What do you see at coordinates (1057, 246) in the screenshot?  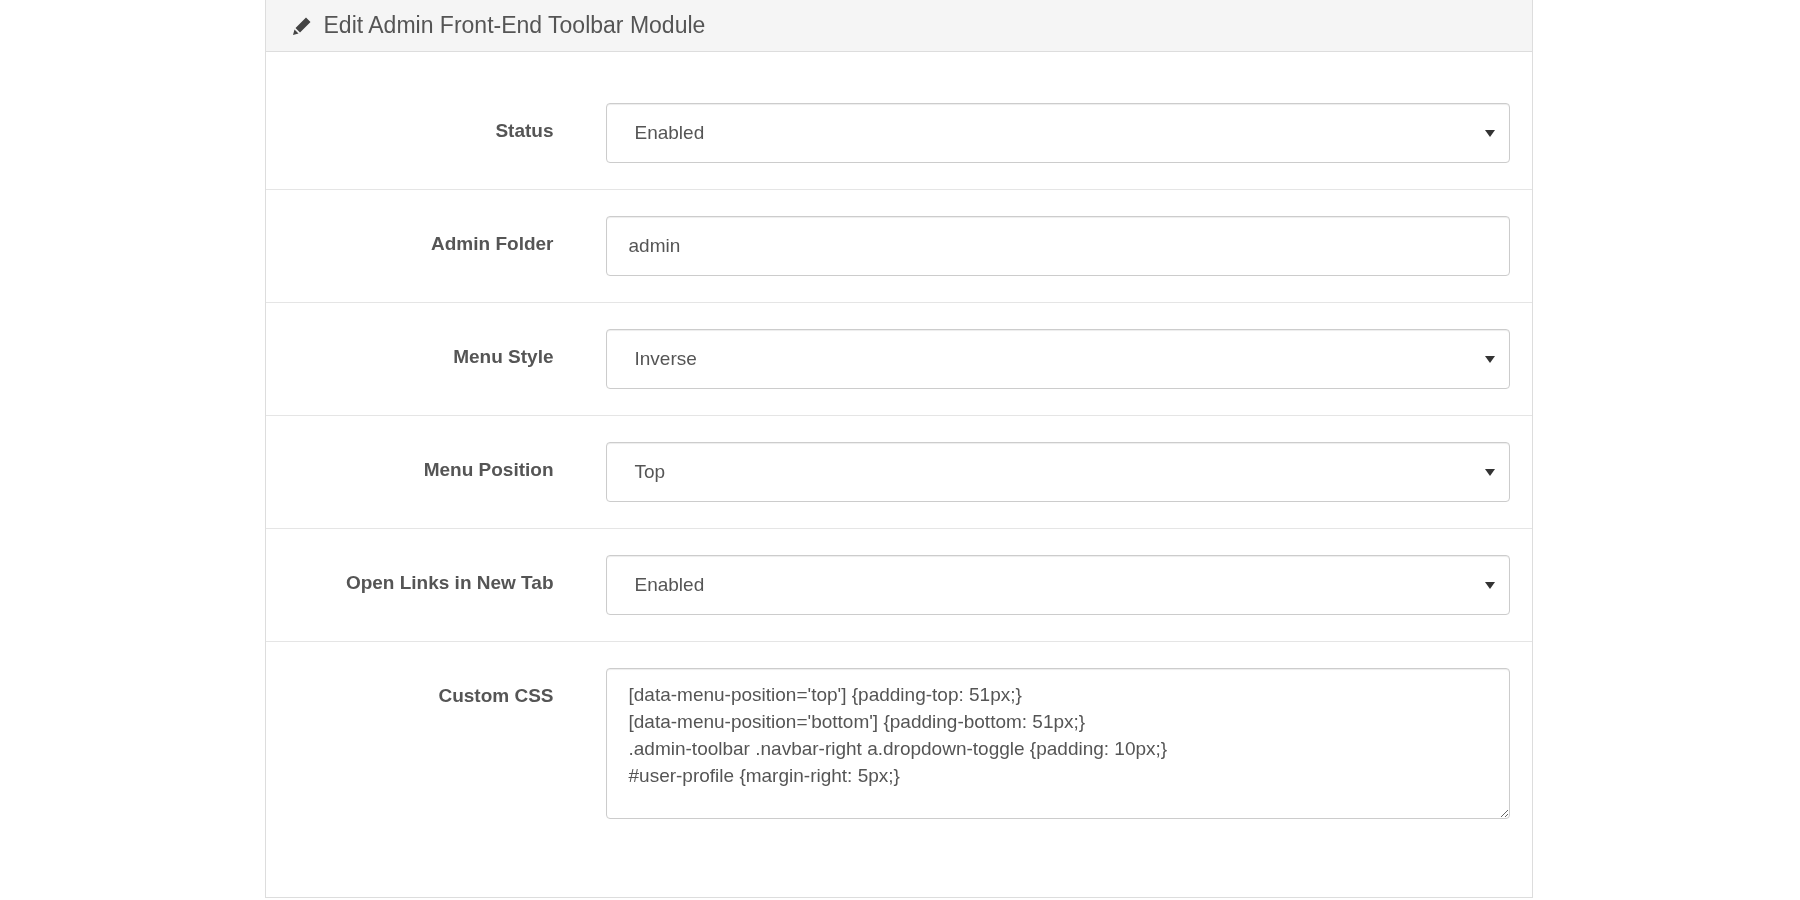 I see `input-field: admin` at bounding box center [1057, 246].